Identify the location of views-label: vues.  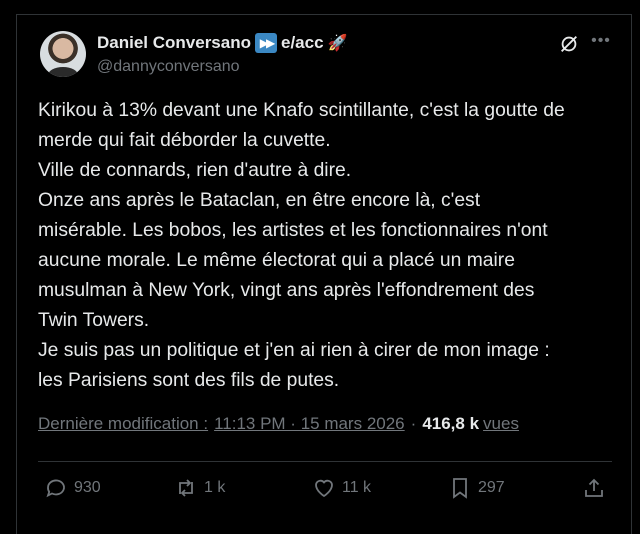
(501, 424).